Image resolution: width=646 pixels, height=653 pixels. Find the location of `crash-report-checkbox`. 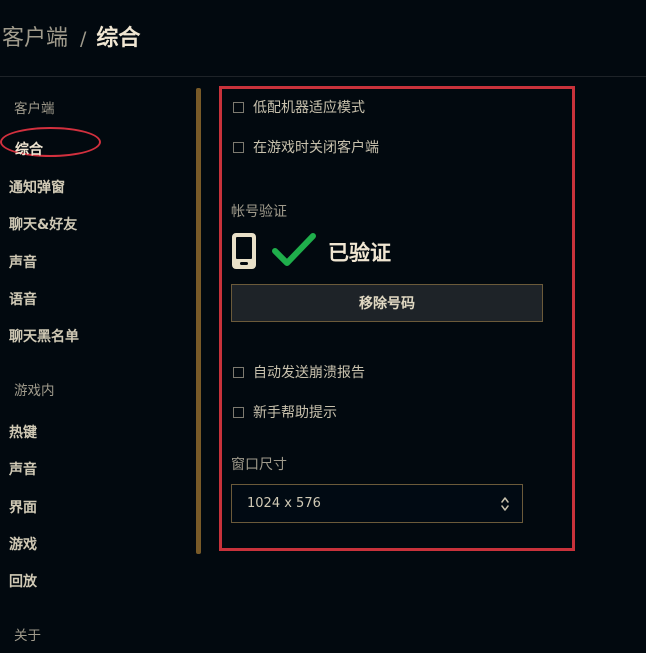

crash-report-checkbox is located at coordinates (238, 372).